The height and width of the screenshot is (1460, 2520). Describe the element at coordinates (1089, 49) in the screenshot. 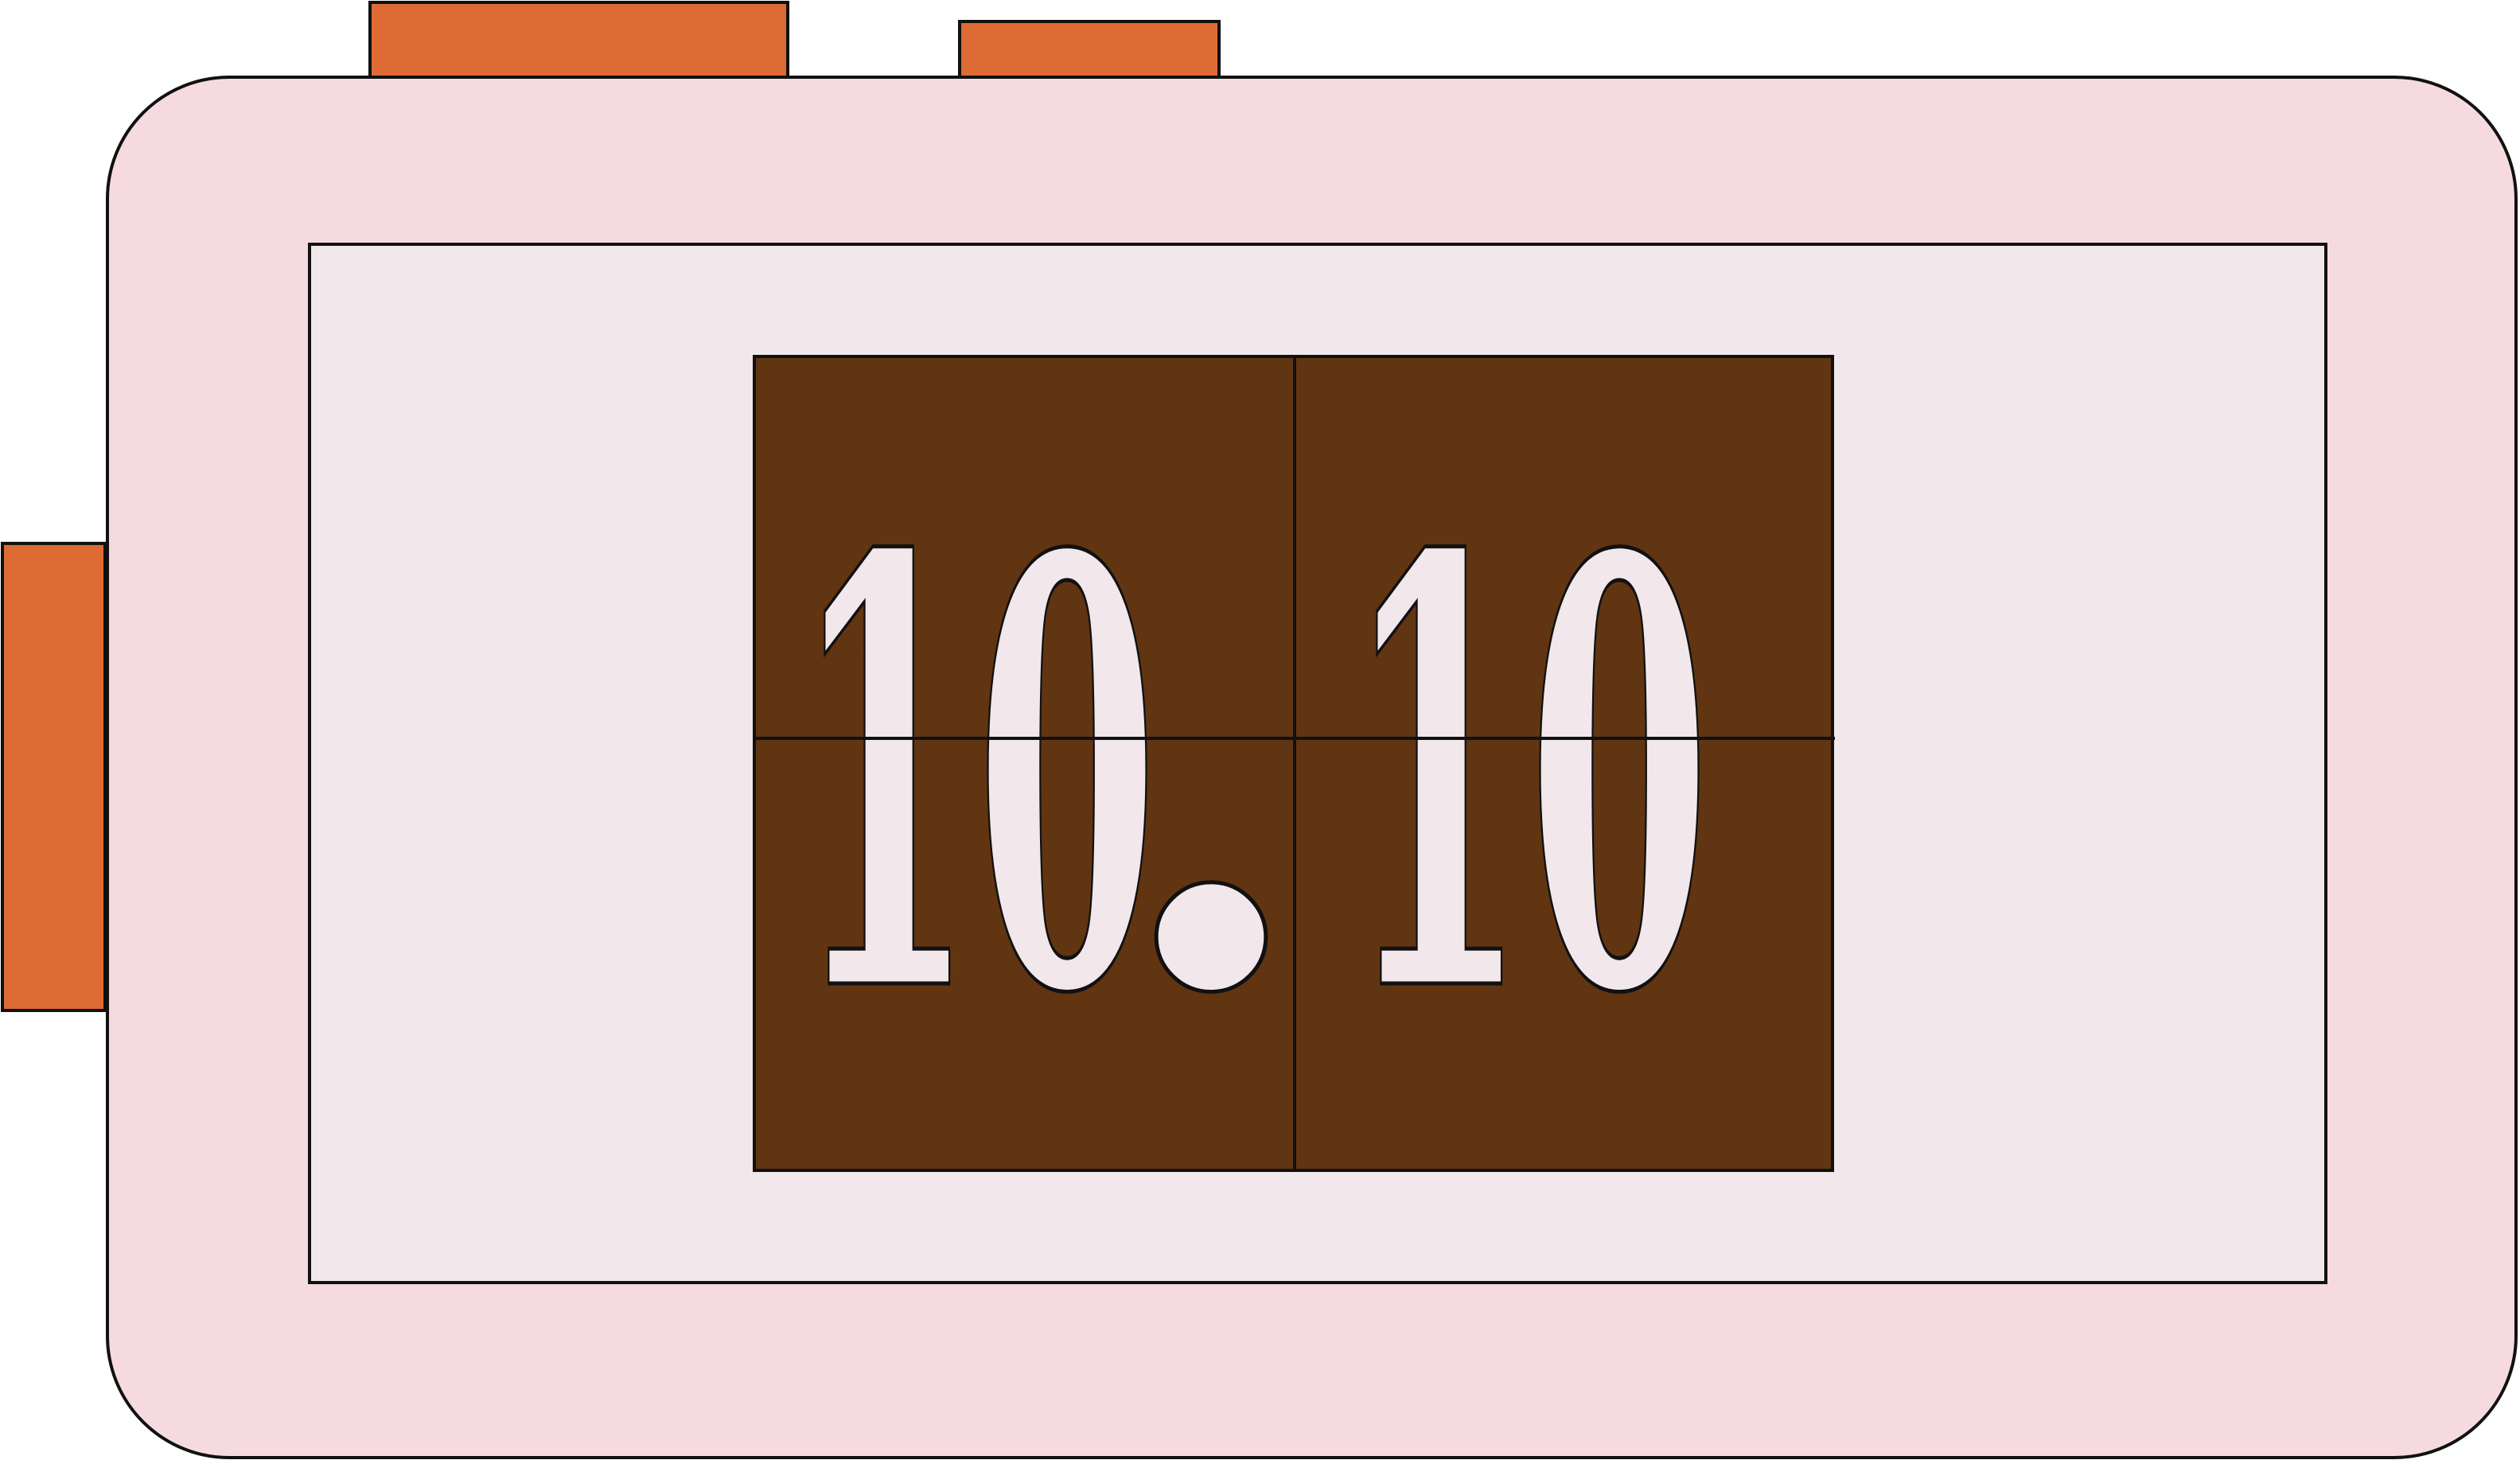

I see `top-right-button` at that location.